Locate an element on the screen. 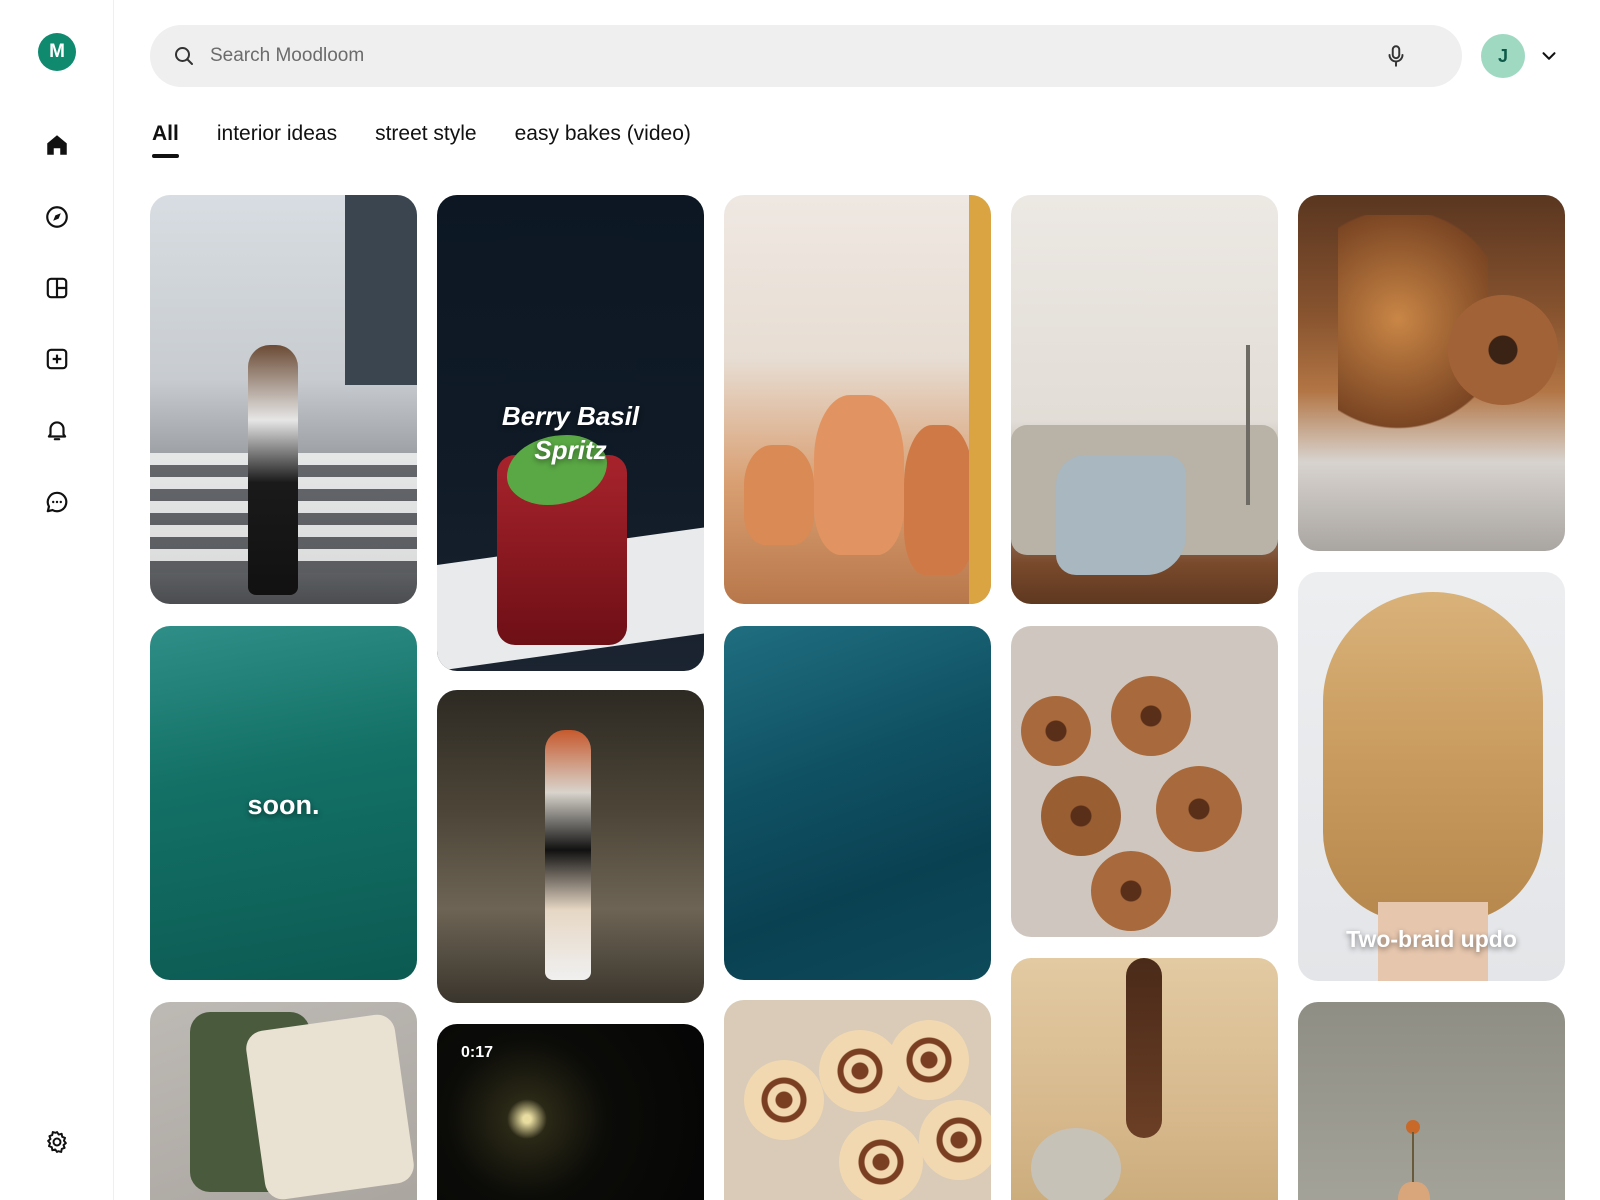 This screenshot has width=1600, height=1200. pin-crosswalk is located at coordinates (283, 399).